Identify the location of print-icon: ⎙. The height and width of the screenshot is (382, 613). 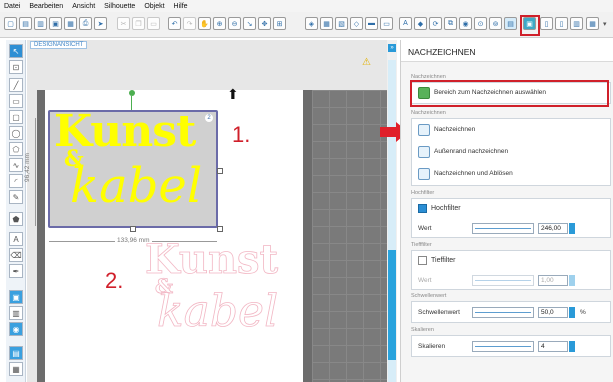
(85, 23).